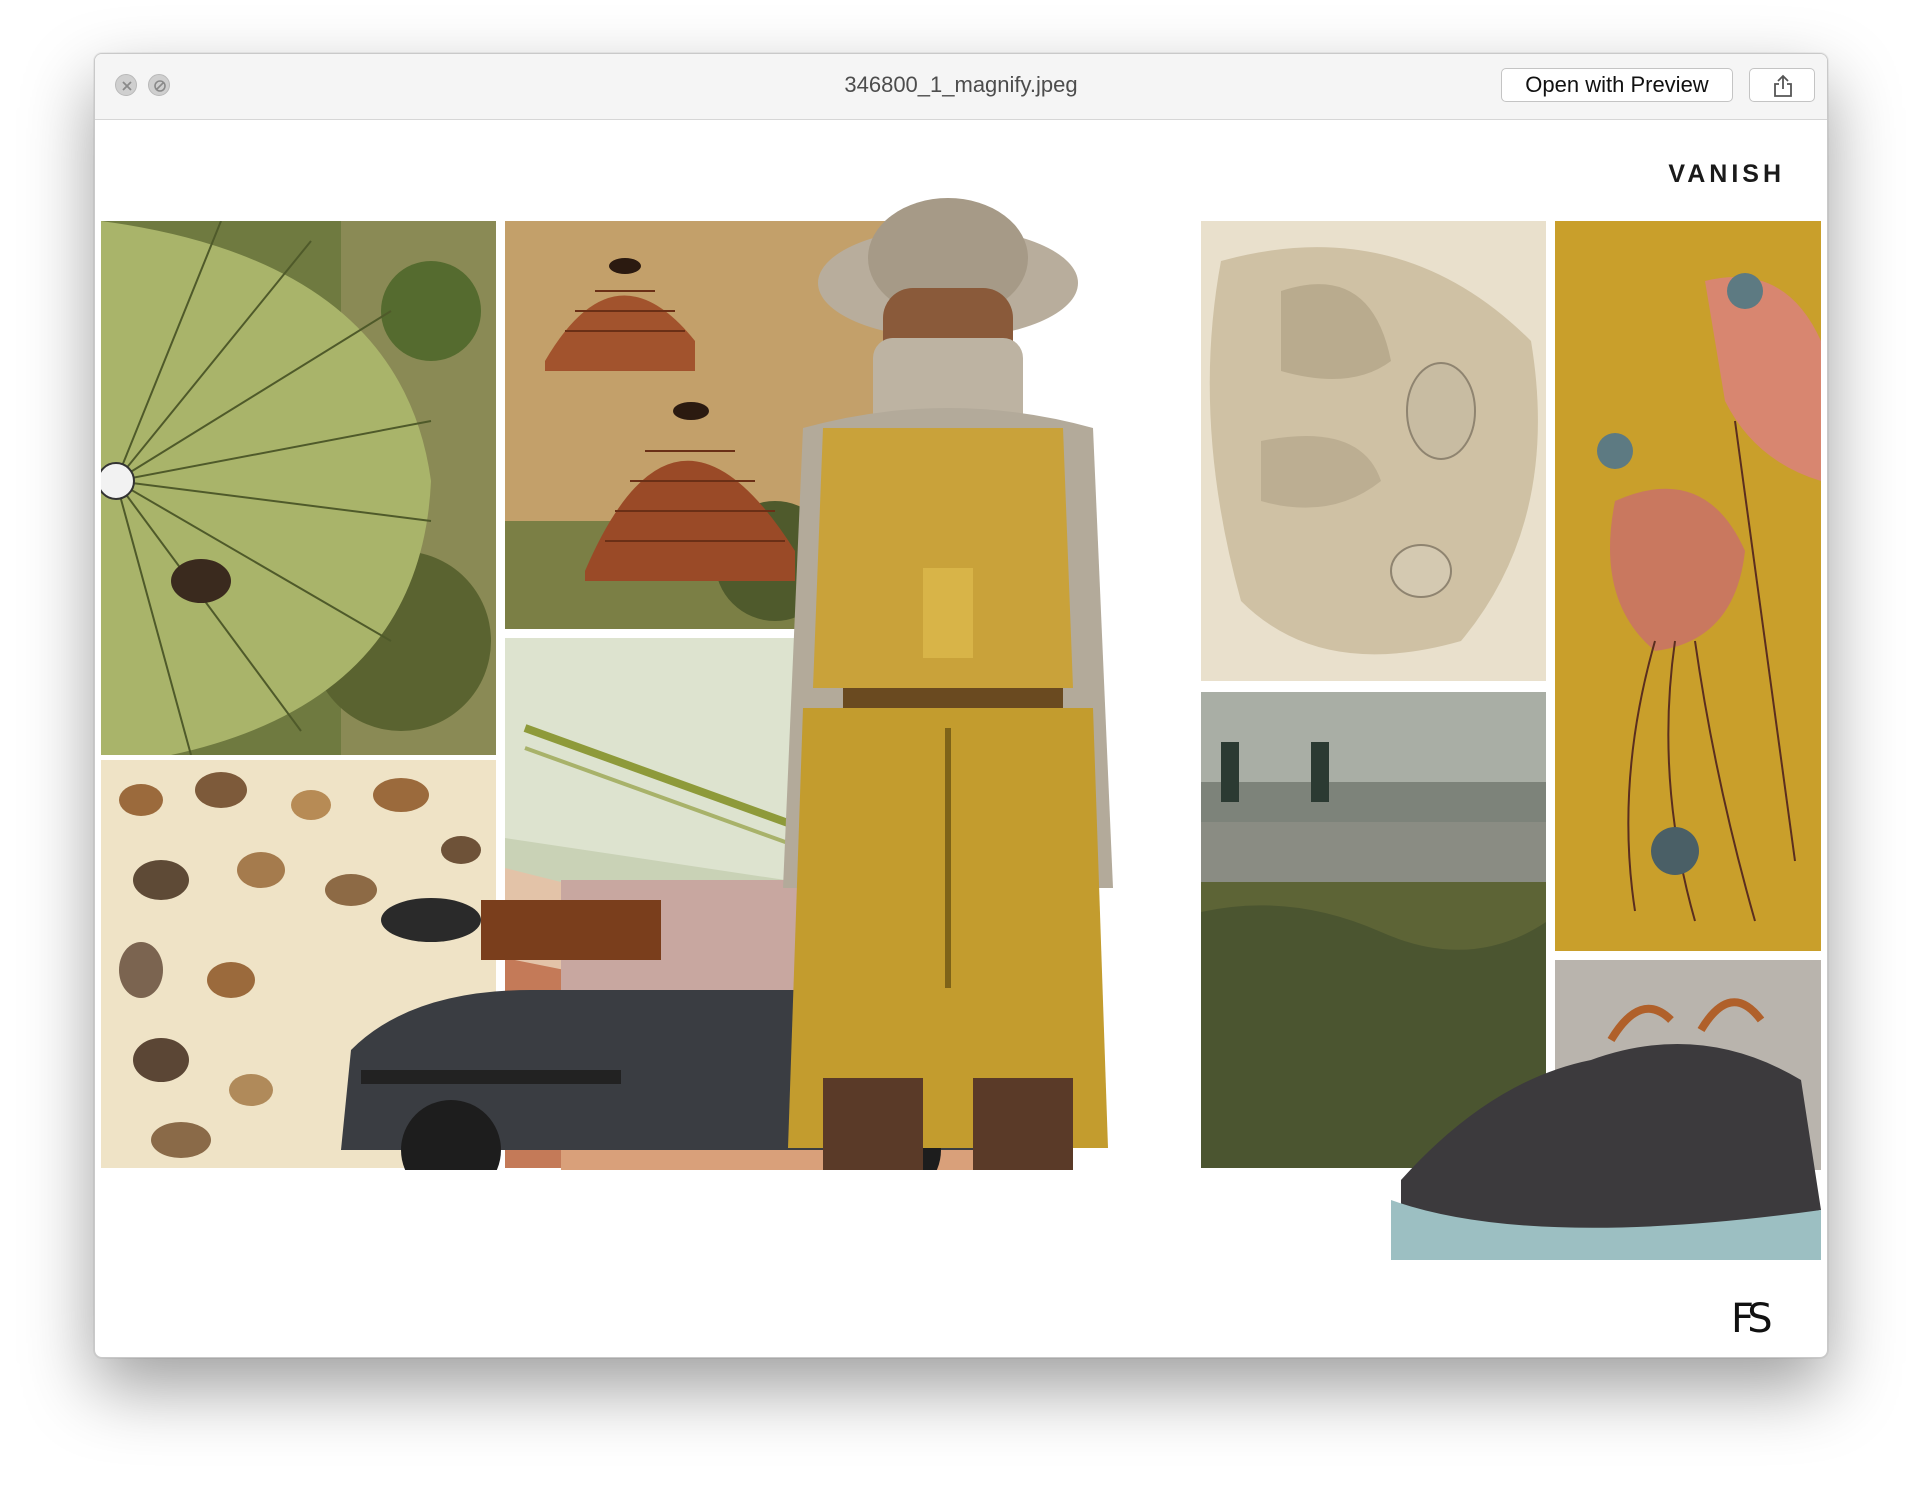 This screenshot has height=1492, width=1920. What do you see at coordinates (1752, 1319) in the screenshot?
I see `fs-logo: FS` at bounding box center [1752, 1319].